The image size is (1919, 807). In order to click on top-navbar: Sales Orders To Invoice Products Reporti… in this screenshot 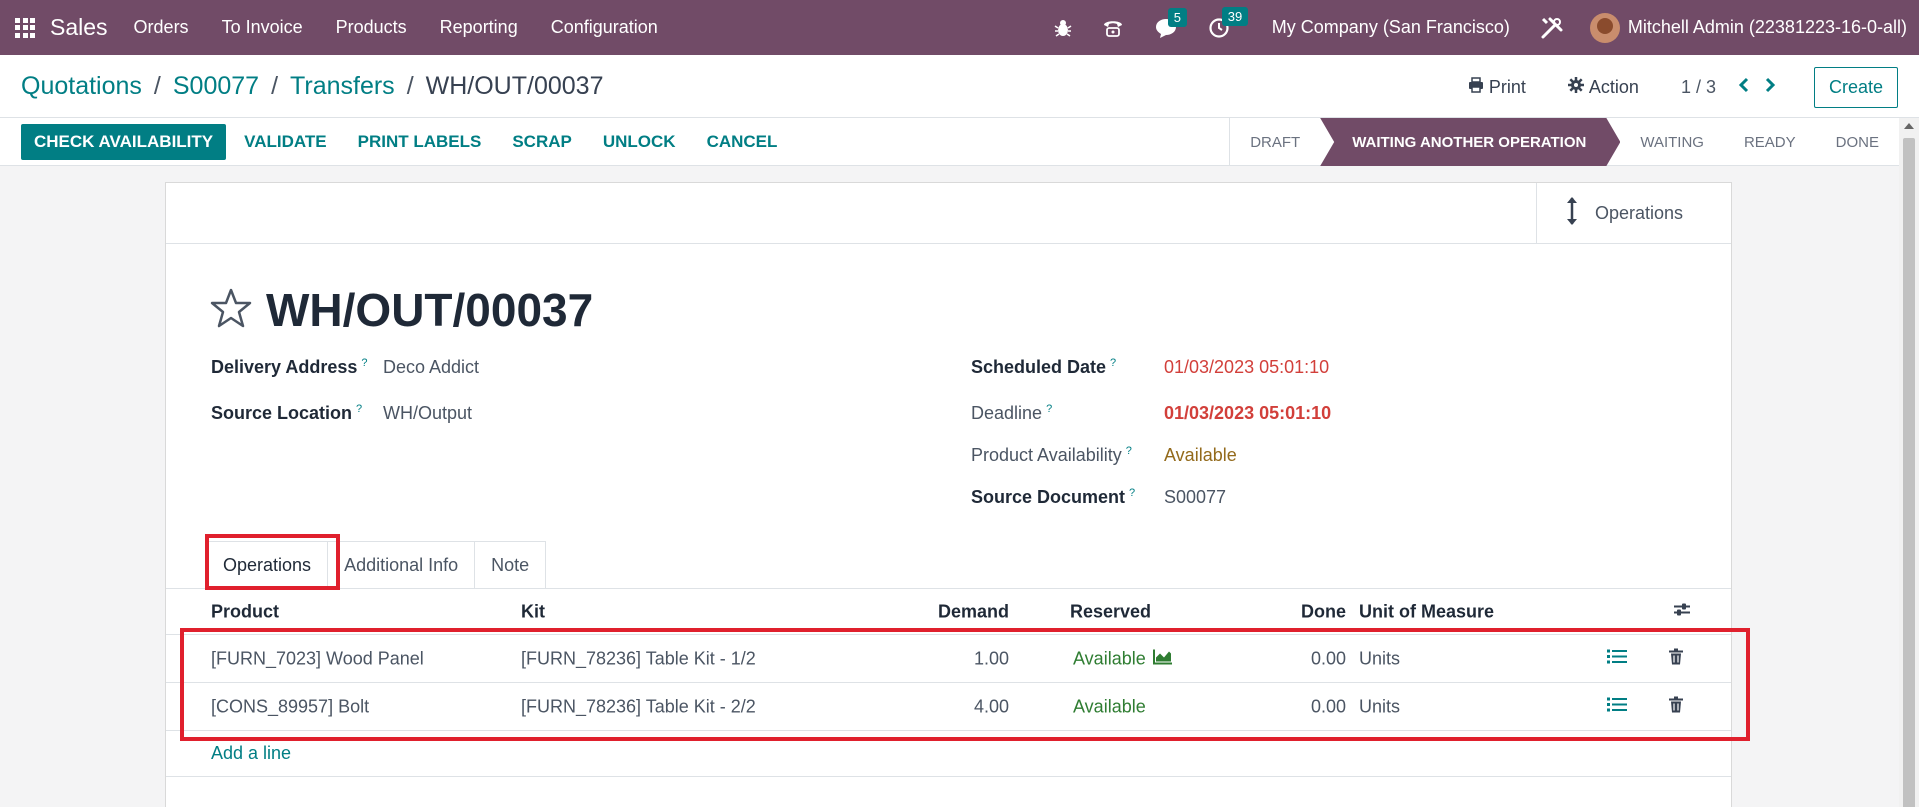, I will do `click(959, 27)`.